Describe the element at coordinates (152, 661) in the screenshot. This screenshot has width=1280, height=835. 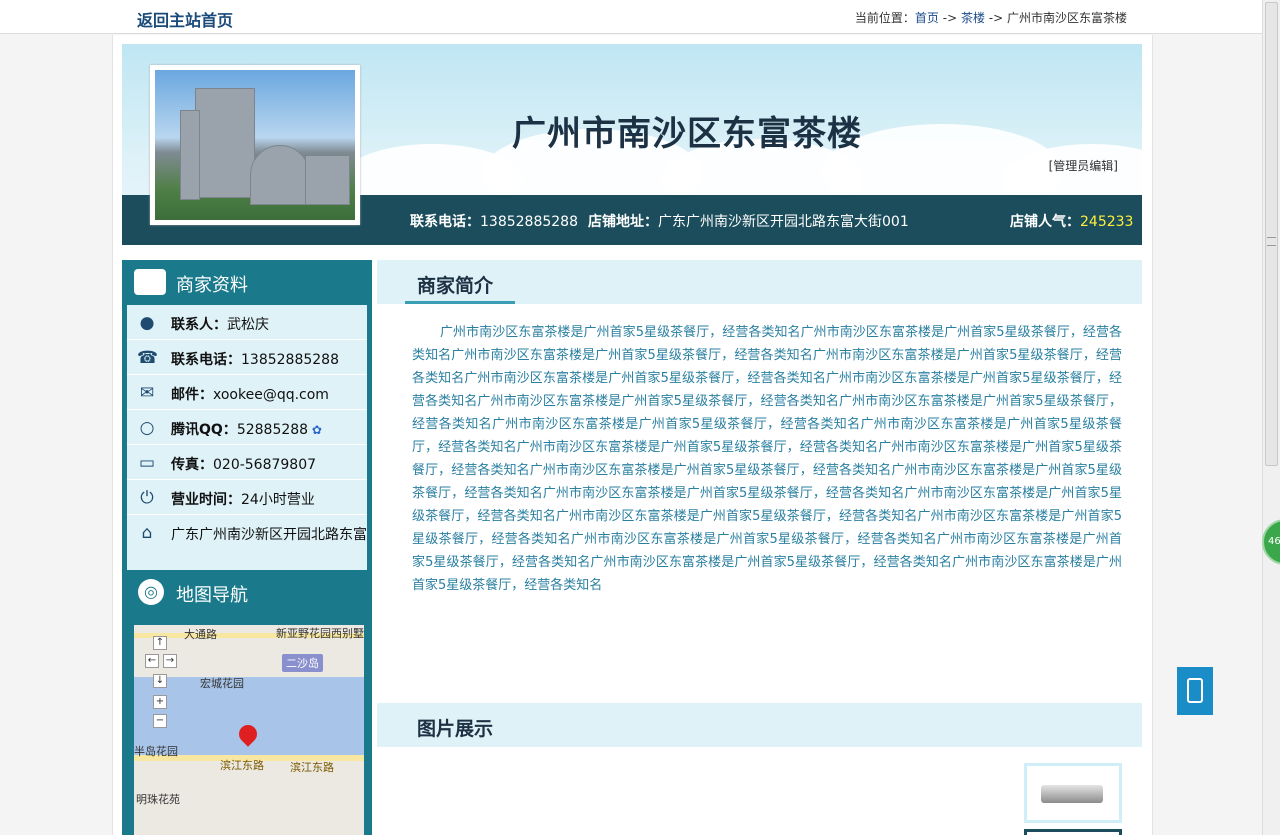
I see `map-pan-left-button: ←` at that location.